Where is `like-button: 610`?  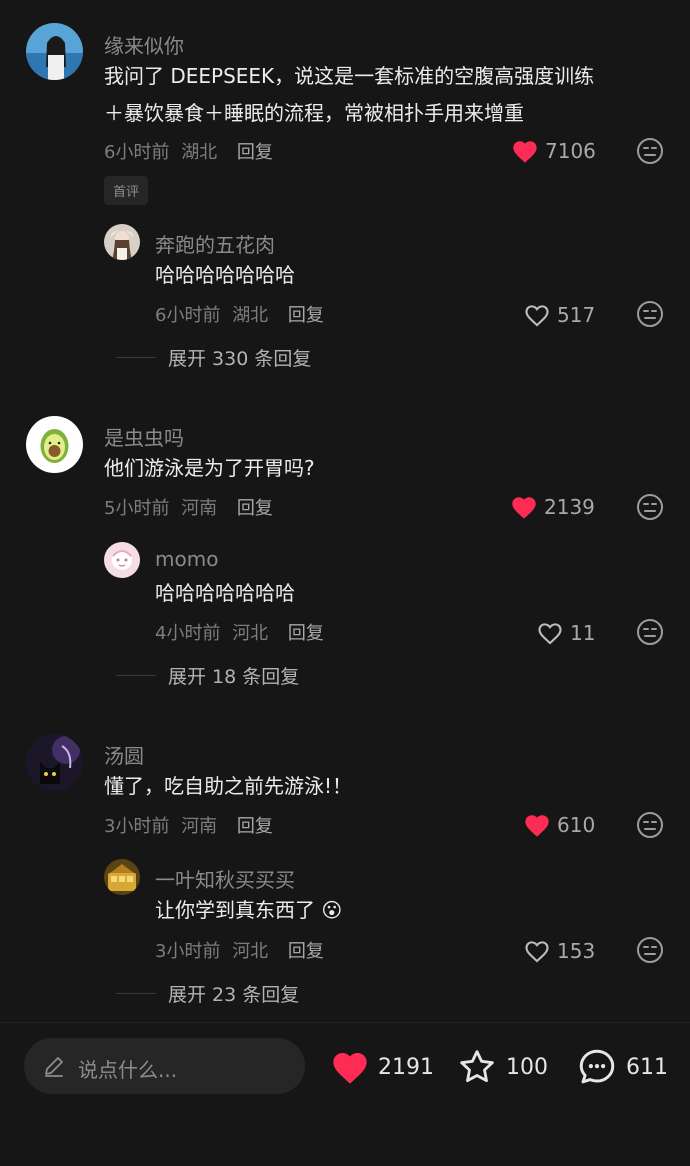 like-button: 610 is located at coordinates (559, 825).